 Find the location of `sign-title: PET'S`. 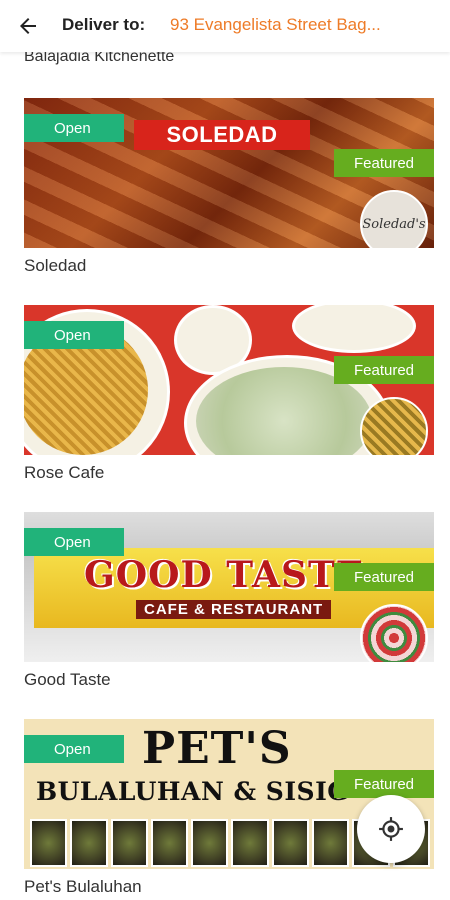

sign-title: PET'S is located at coordinates (217, 748).